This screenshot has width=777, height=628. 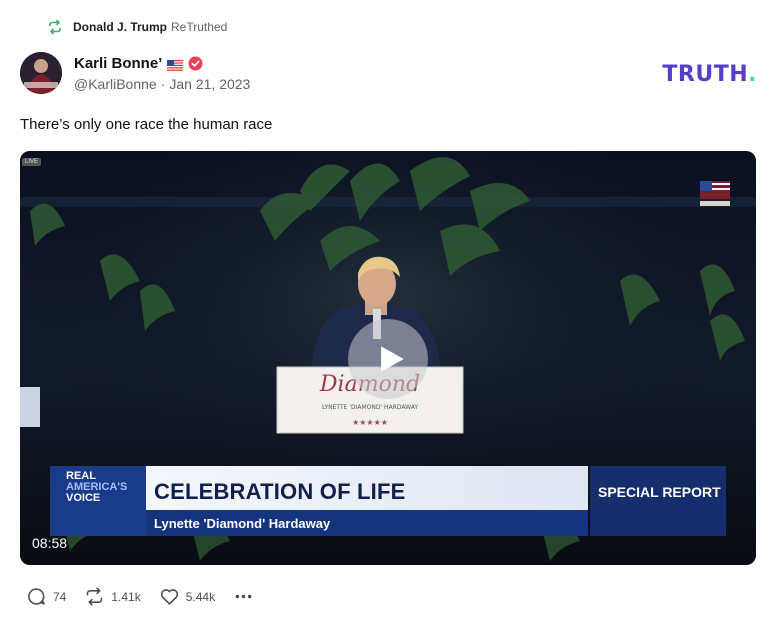 I want to click on post-actions: 74 1.41k 5.44k, so click(x=149, y=596).